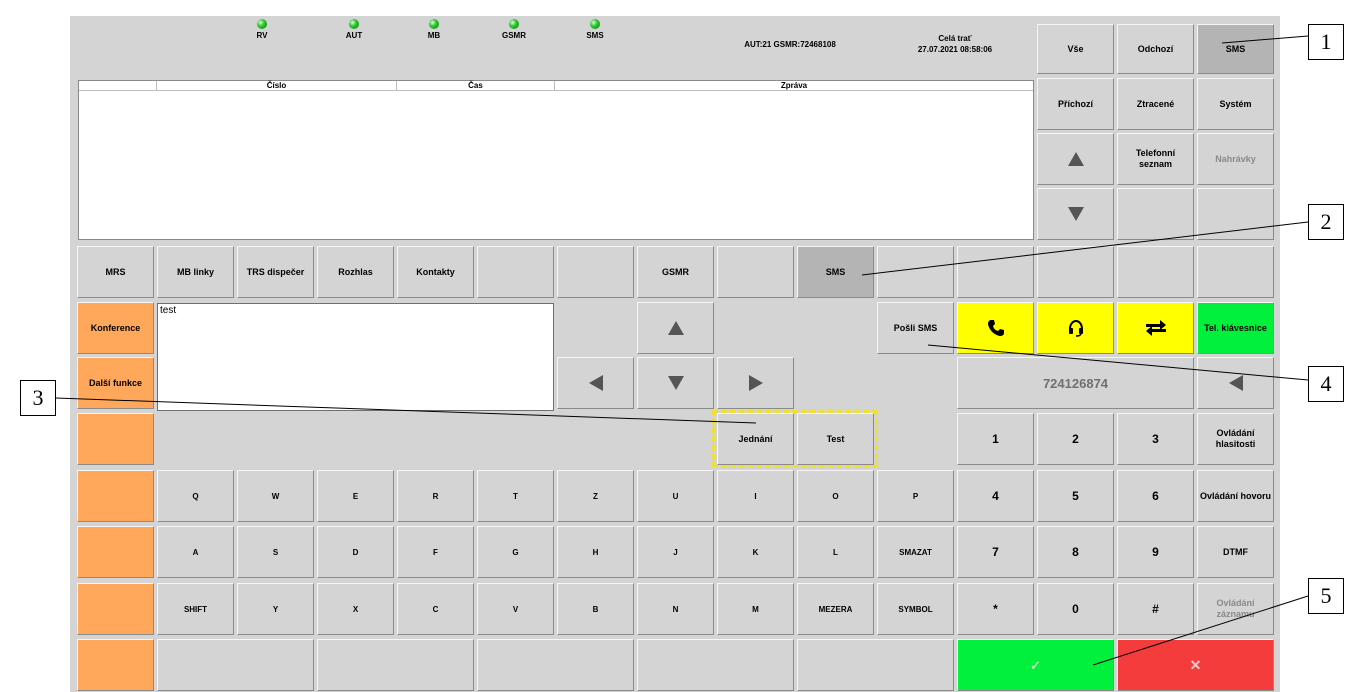  Describe the element at coordinates (38, 398) in the screenshot. I see `callout-3: 3` at that location.